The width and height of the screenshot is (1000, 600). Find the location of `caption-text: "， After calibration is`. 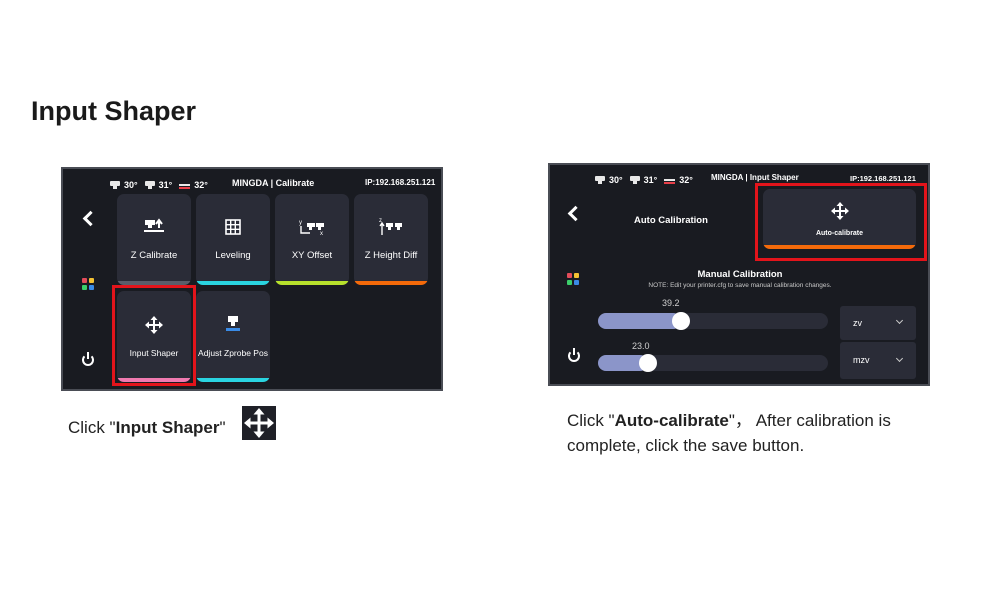

caption-text: "， After calibration is is located at coordinates (809, 420).